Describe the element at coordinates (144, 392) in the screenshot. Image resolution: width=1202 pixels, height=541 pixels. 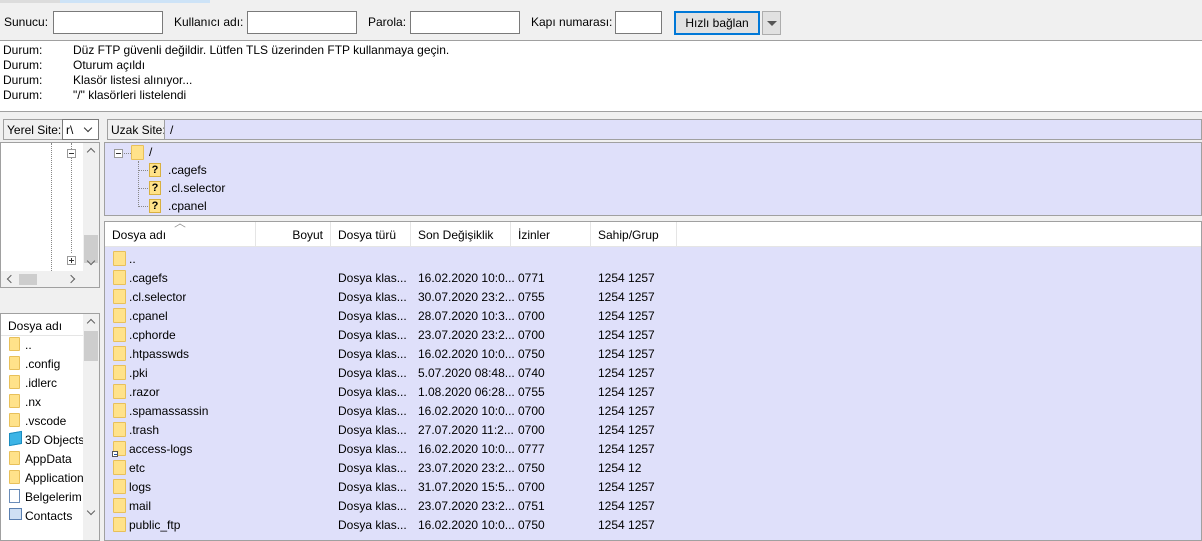
I see `cell-filename: .razor` at that location.